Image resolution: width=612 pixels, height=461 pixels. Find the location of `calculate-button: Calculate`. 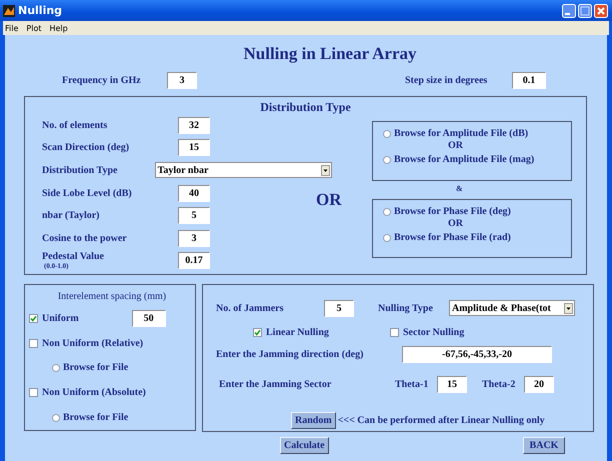

calculate-button: Calculate is located at coordinates (304, 445).